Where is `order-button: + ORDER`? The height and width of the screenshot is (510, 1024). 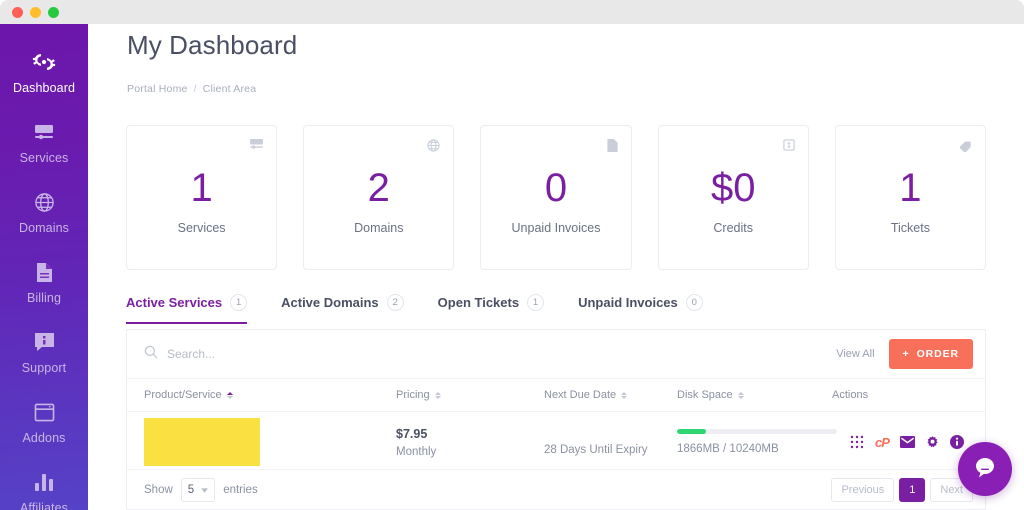 order-button: + ORDER is located at coordinates (930, 354).